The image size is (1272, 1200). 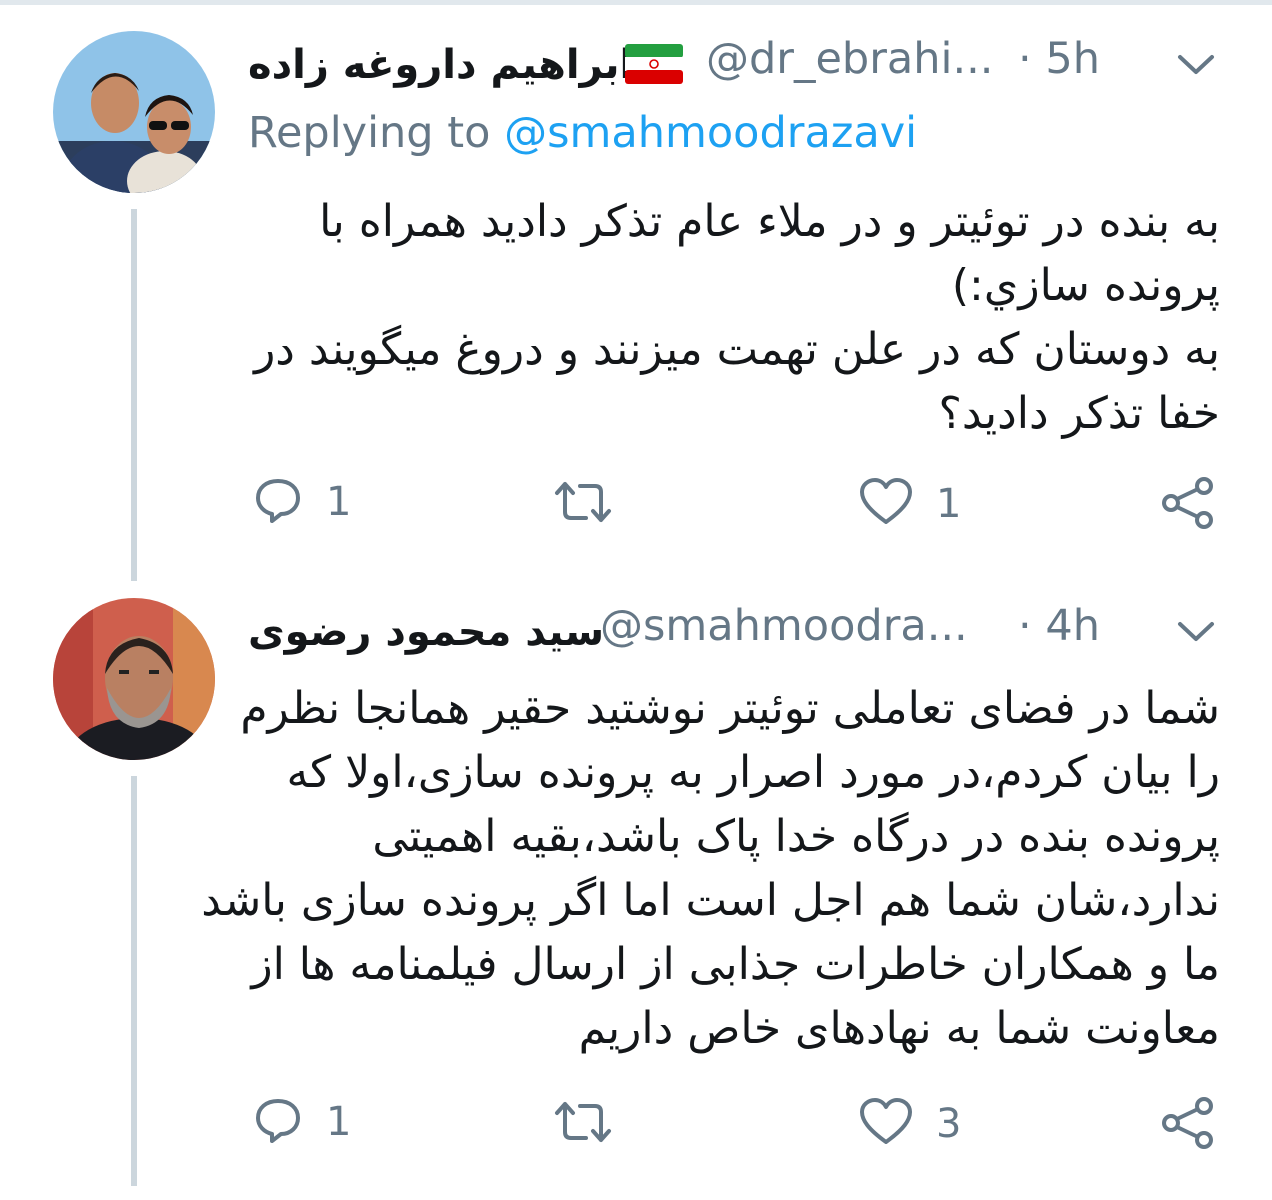 I want to click on replying-prefix: Replying to, so click(x=369, y=133).